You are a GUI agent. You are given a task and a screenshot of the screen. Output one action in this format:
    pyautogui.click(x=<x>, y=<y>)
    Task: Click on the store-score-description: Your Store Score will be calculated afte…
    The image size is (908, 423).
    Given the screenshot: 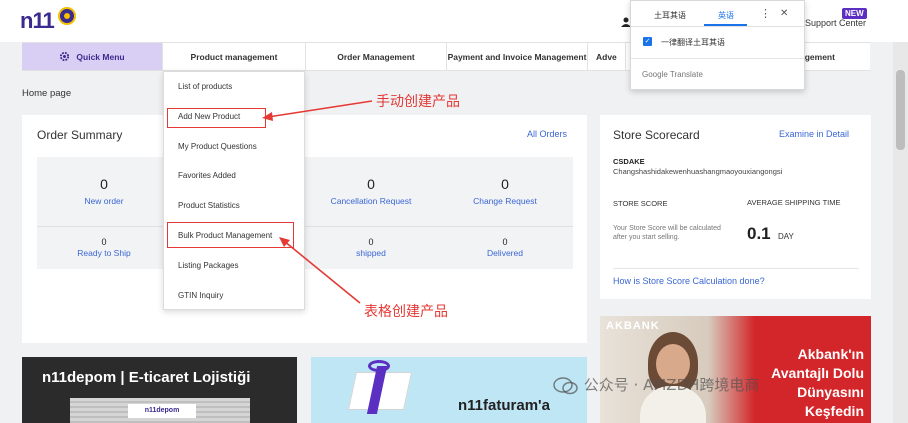 What is the action you would take?
    pyautogui.click(x=667, y=233)
    